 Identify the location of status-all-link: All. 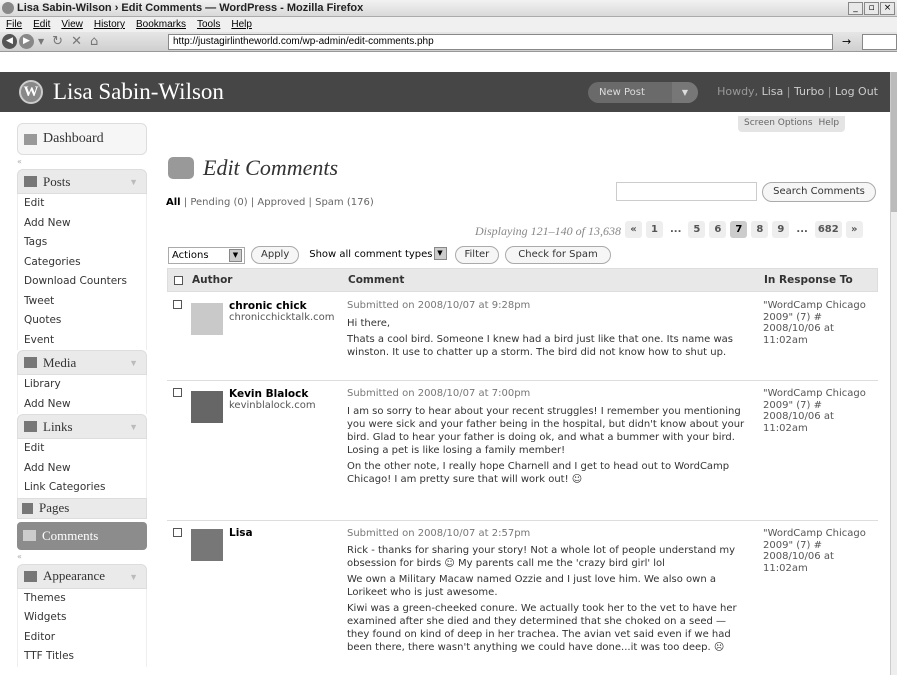
(173, 202).